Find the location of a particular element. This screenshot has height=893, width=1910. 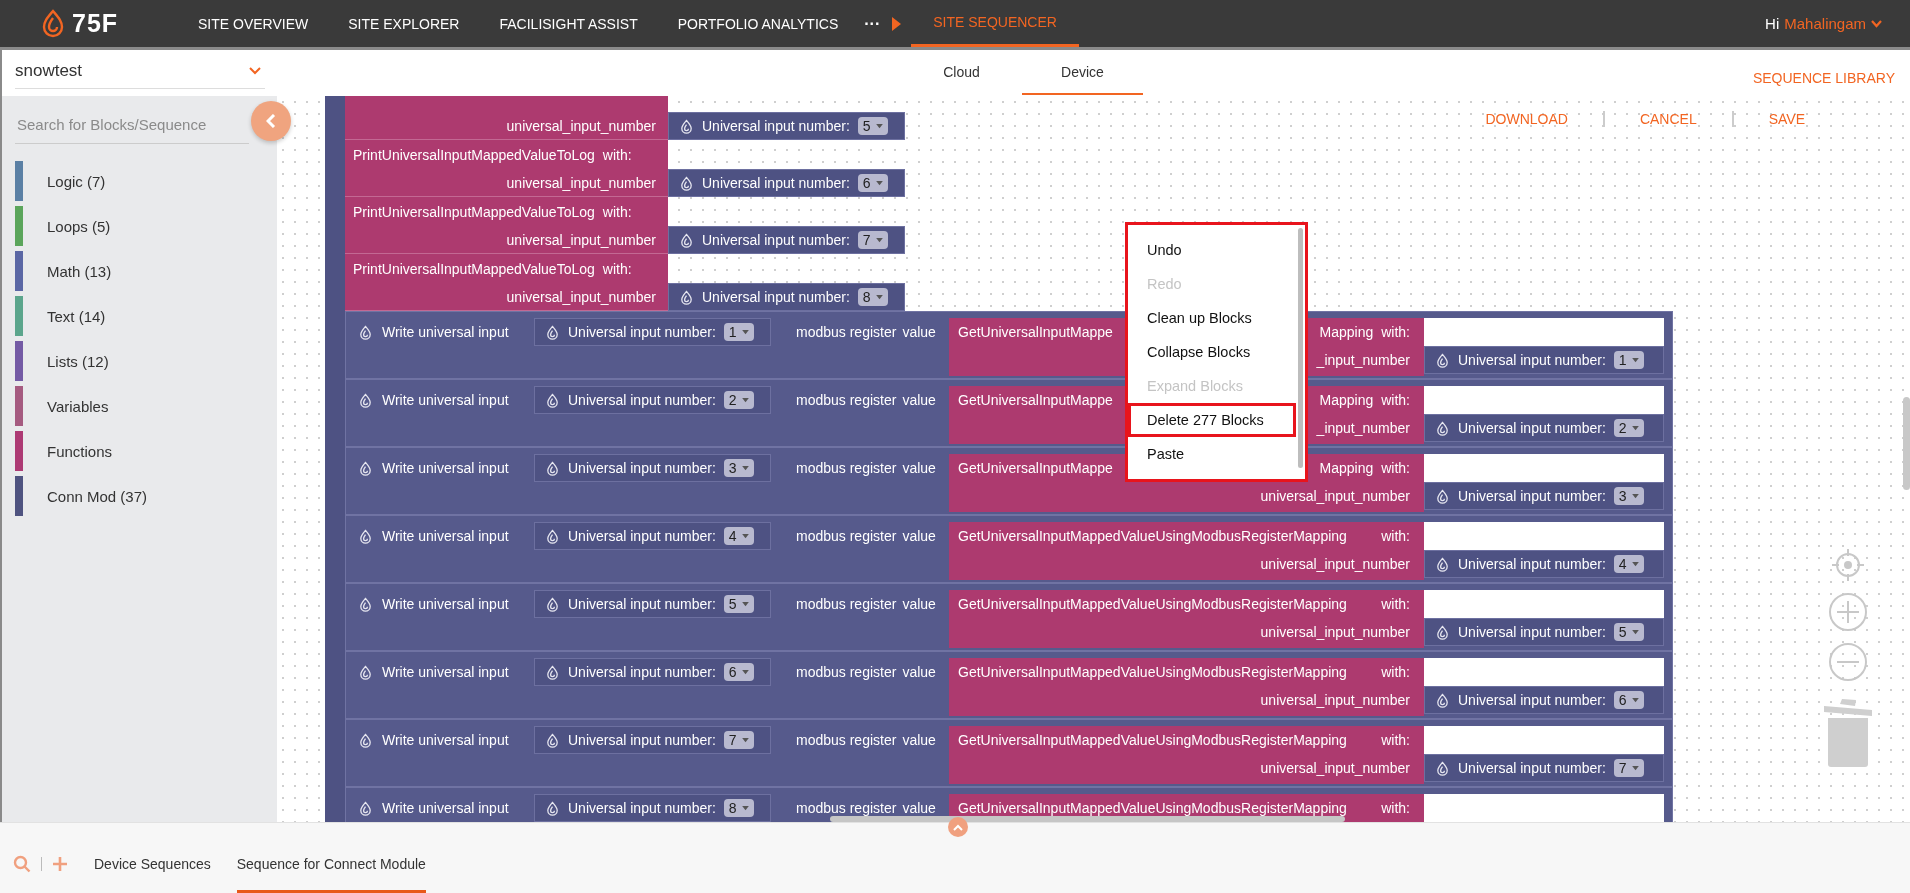

category-item: Math (13) is located at coordinates (79, 271).